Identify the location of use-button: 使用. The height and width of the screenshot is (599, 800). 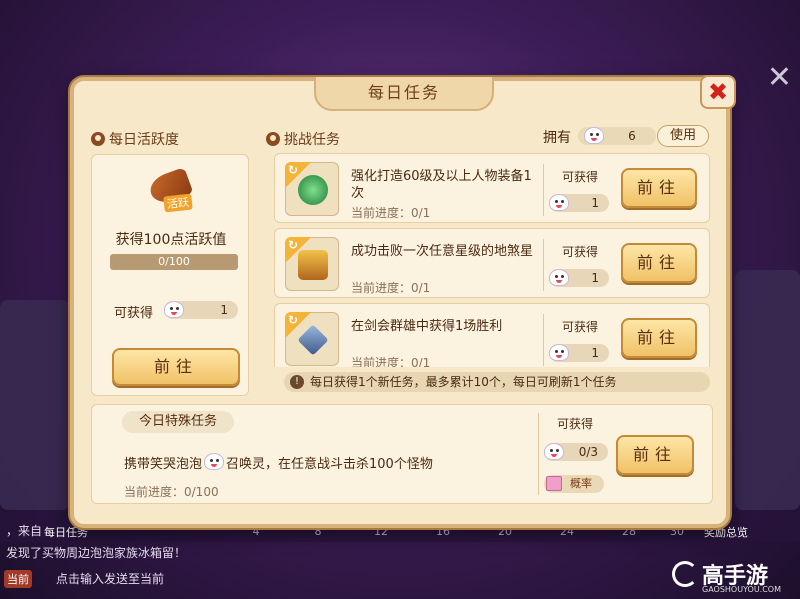
(683, 136).